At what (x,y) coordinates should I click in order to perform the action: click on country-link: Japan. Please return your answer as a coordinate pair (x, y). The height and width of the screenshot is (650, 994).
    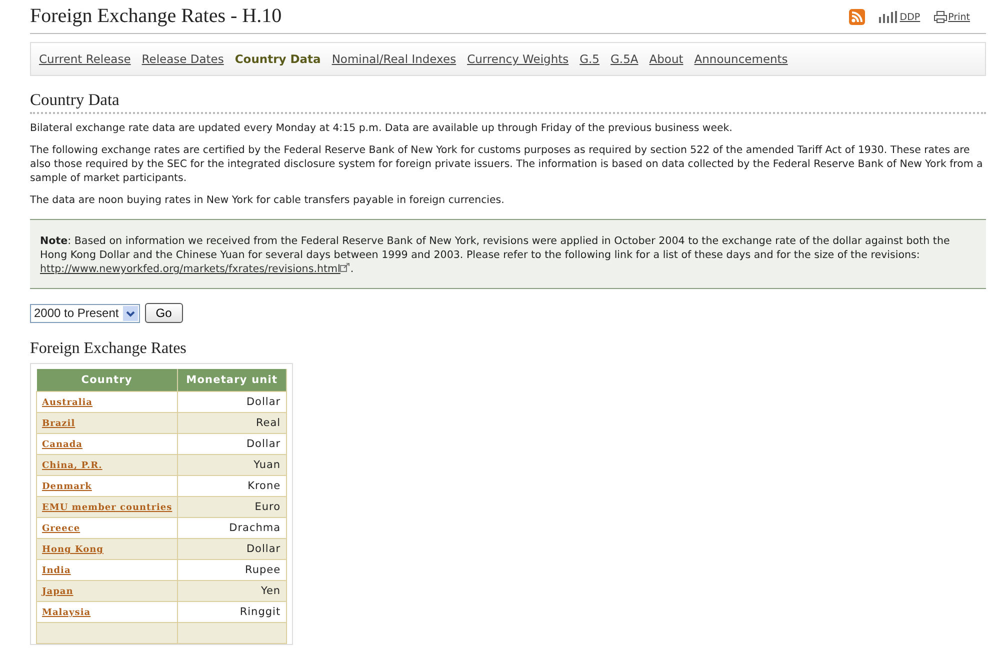
    Looking at the image, I should click on (58, 592).